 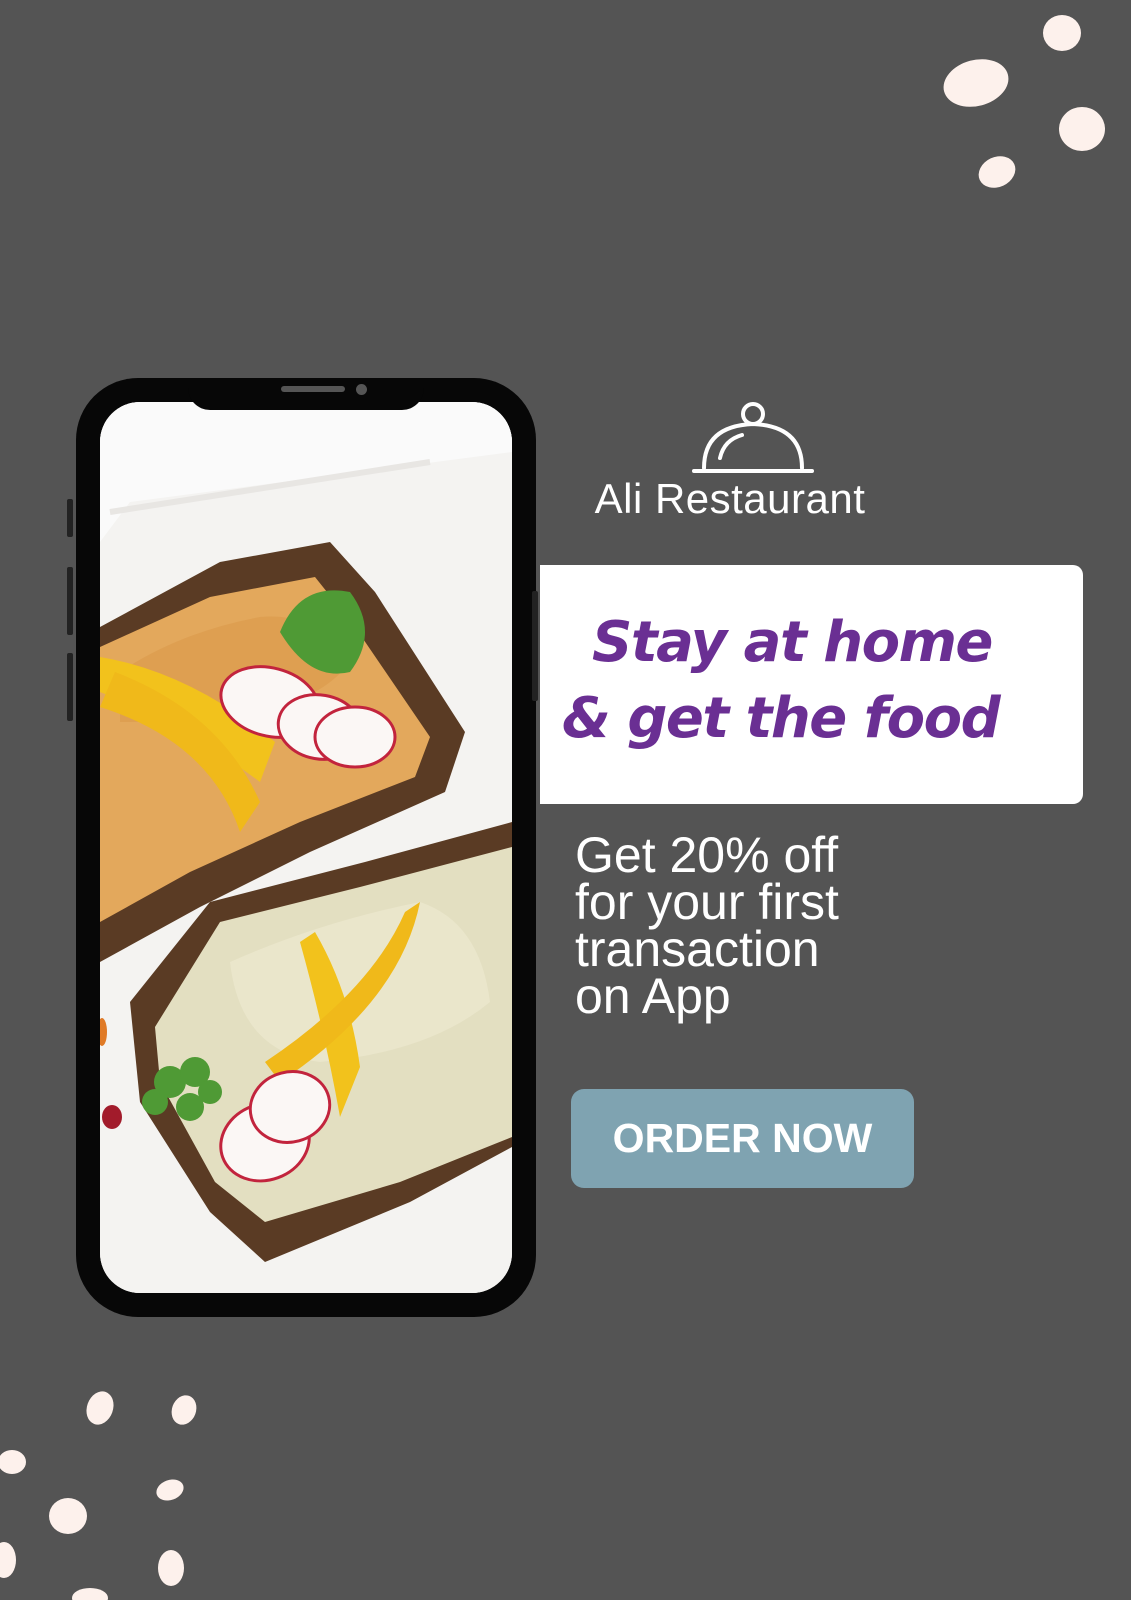 I want to click on phone-power-button, so click(x=535, y=646).